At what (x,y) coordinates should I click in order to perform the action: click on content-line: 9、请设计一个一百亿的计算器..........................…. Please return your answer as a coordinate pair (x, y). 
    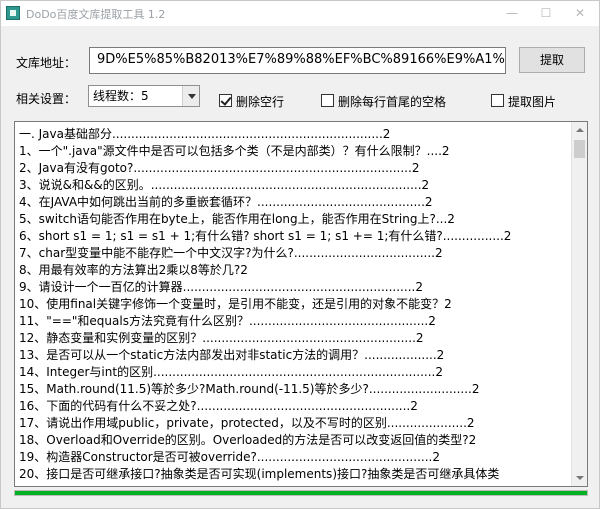
    Looking at the image, I should click on (221, 287).